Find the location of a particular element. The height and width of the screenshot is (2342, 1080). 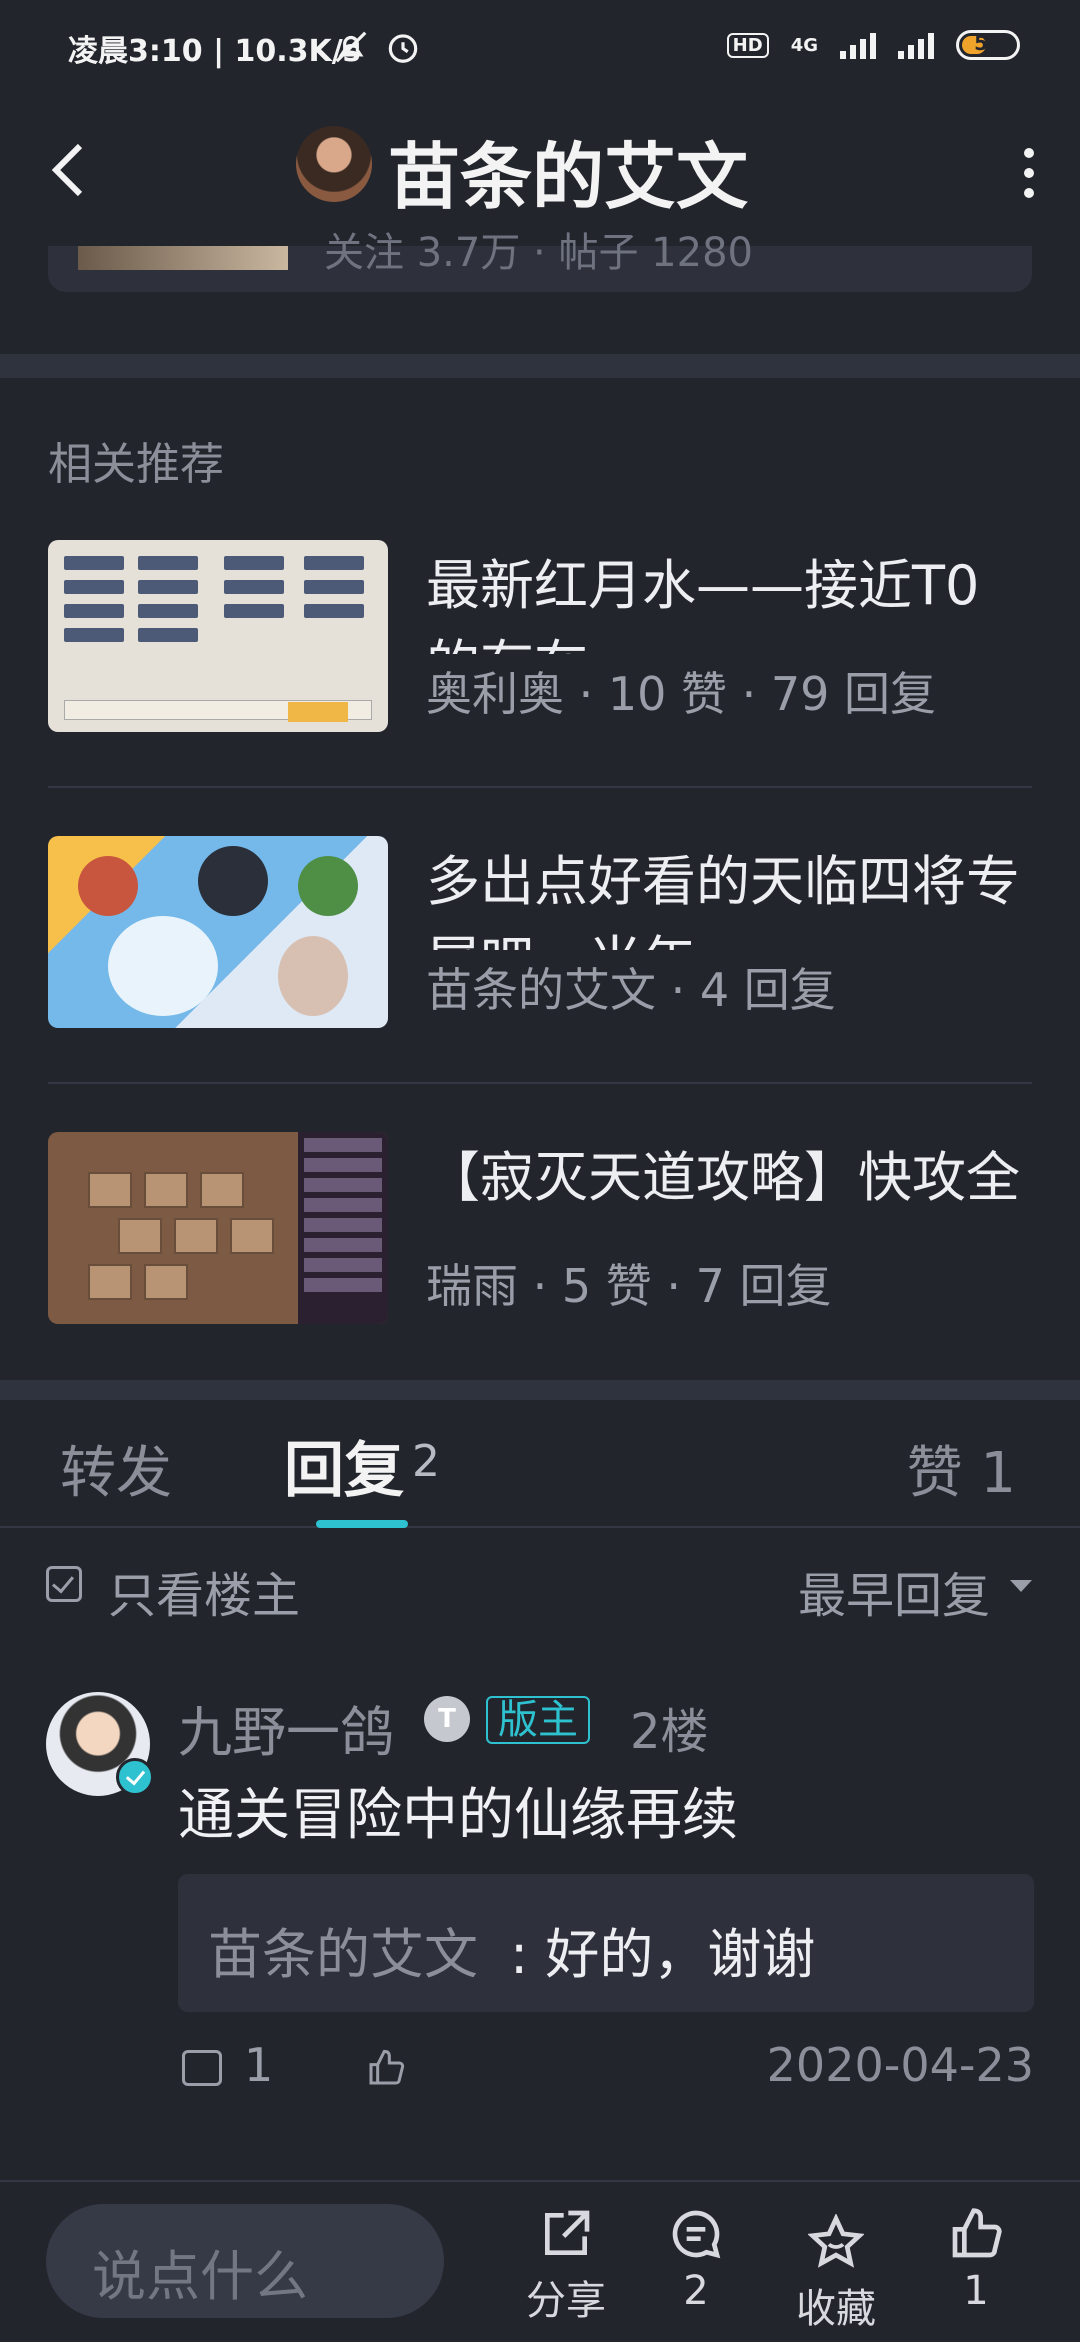

related-item-title: 最新红月水——接近T0的存在 is located at coordinates (703, 604).